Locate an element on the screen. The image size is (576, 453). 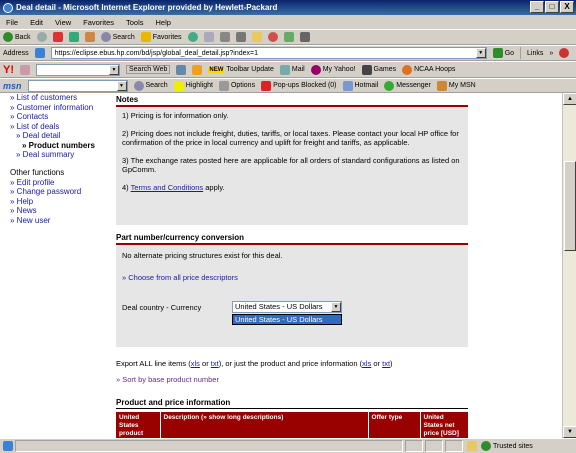
menu-favorites: Favorites is located at coordinates (98, 22).